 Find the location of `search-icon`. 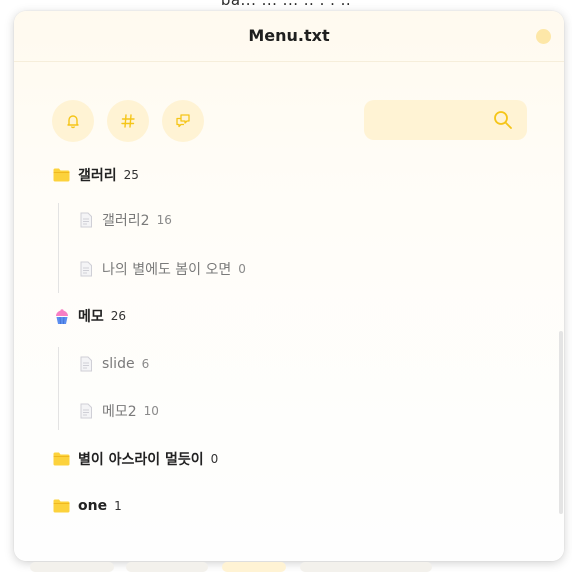

search-icon is located at coordinates (503, 120).